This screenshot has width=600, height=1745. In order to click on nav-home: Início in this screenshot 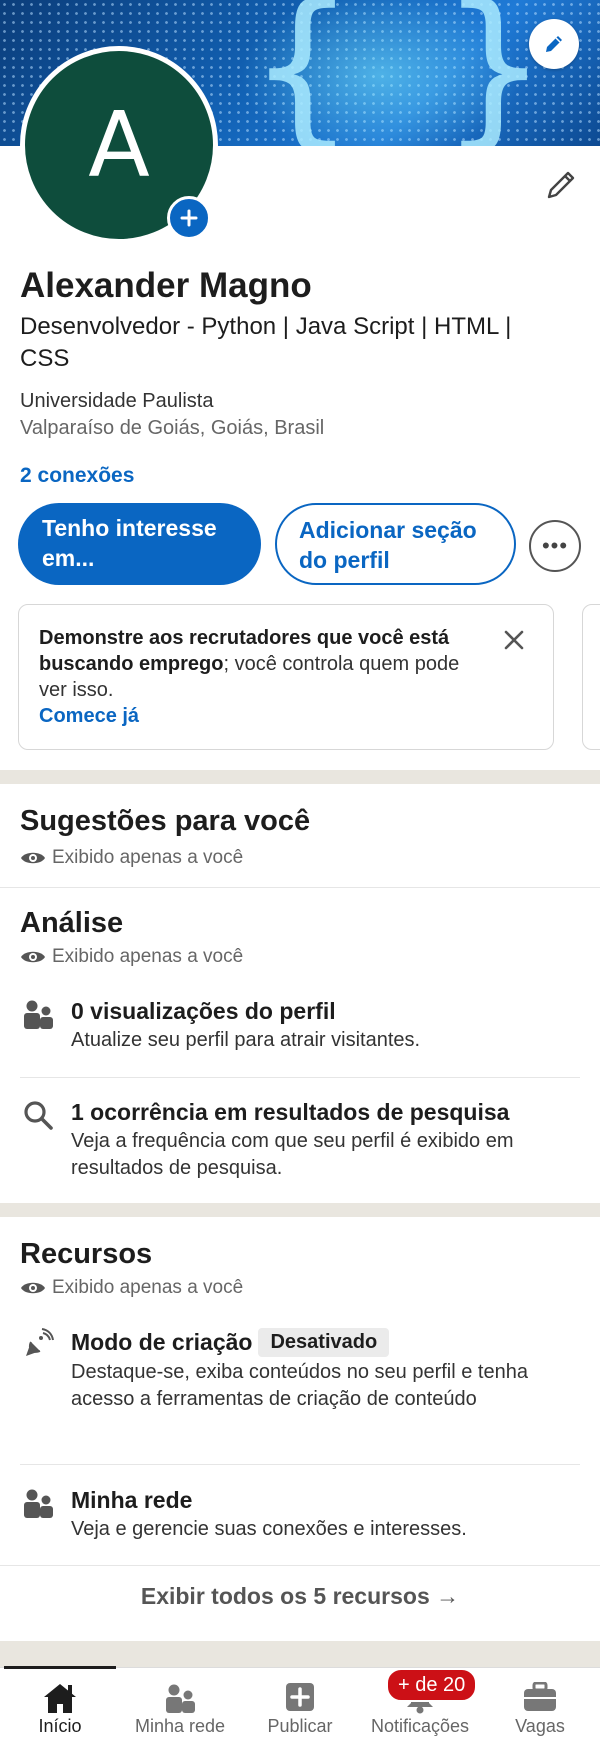, I will do `click(60, 1706)`.